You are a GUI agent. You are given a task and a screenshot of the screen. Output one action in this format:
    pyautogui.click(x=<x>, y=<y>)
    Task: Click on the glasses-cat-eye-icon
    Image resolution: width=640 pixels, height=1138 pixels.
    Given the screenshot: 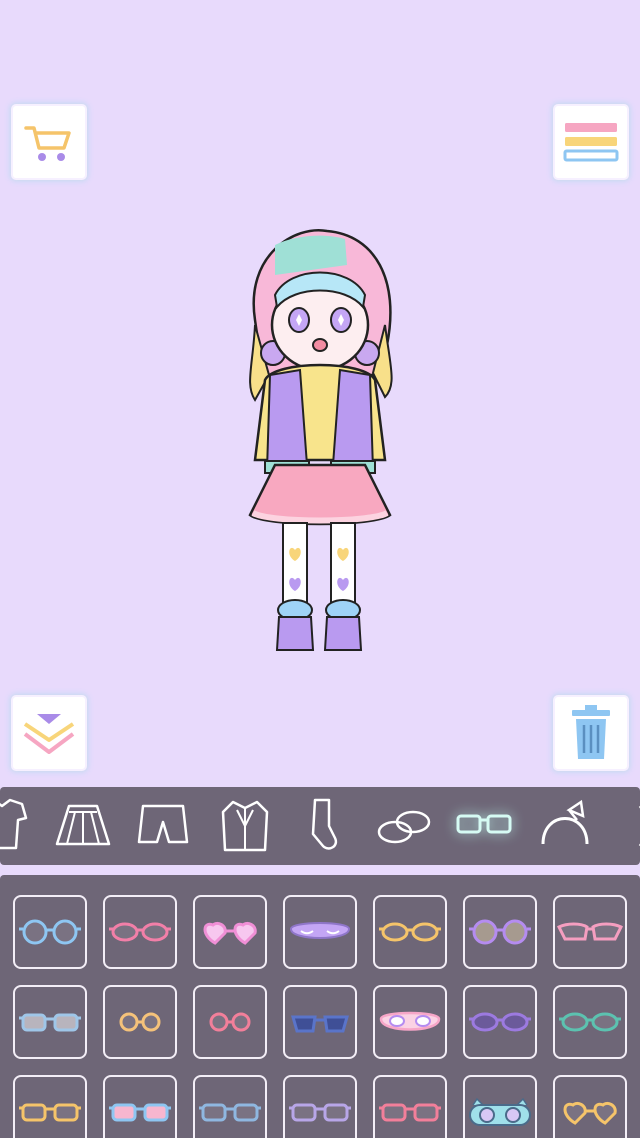 What is the action you would take?
    pyautogui.click(x=590, y=931)
    